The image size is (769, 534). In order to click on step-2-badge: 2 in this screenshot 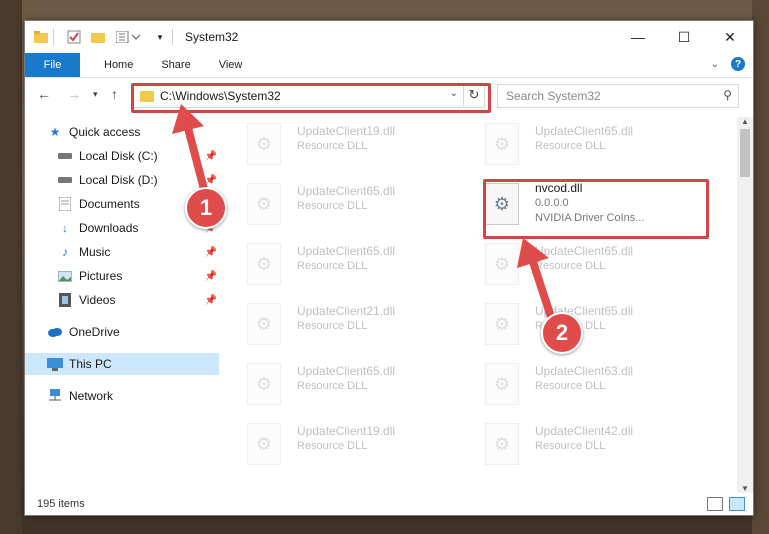, I will do `click(562, 333)`.